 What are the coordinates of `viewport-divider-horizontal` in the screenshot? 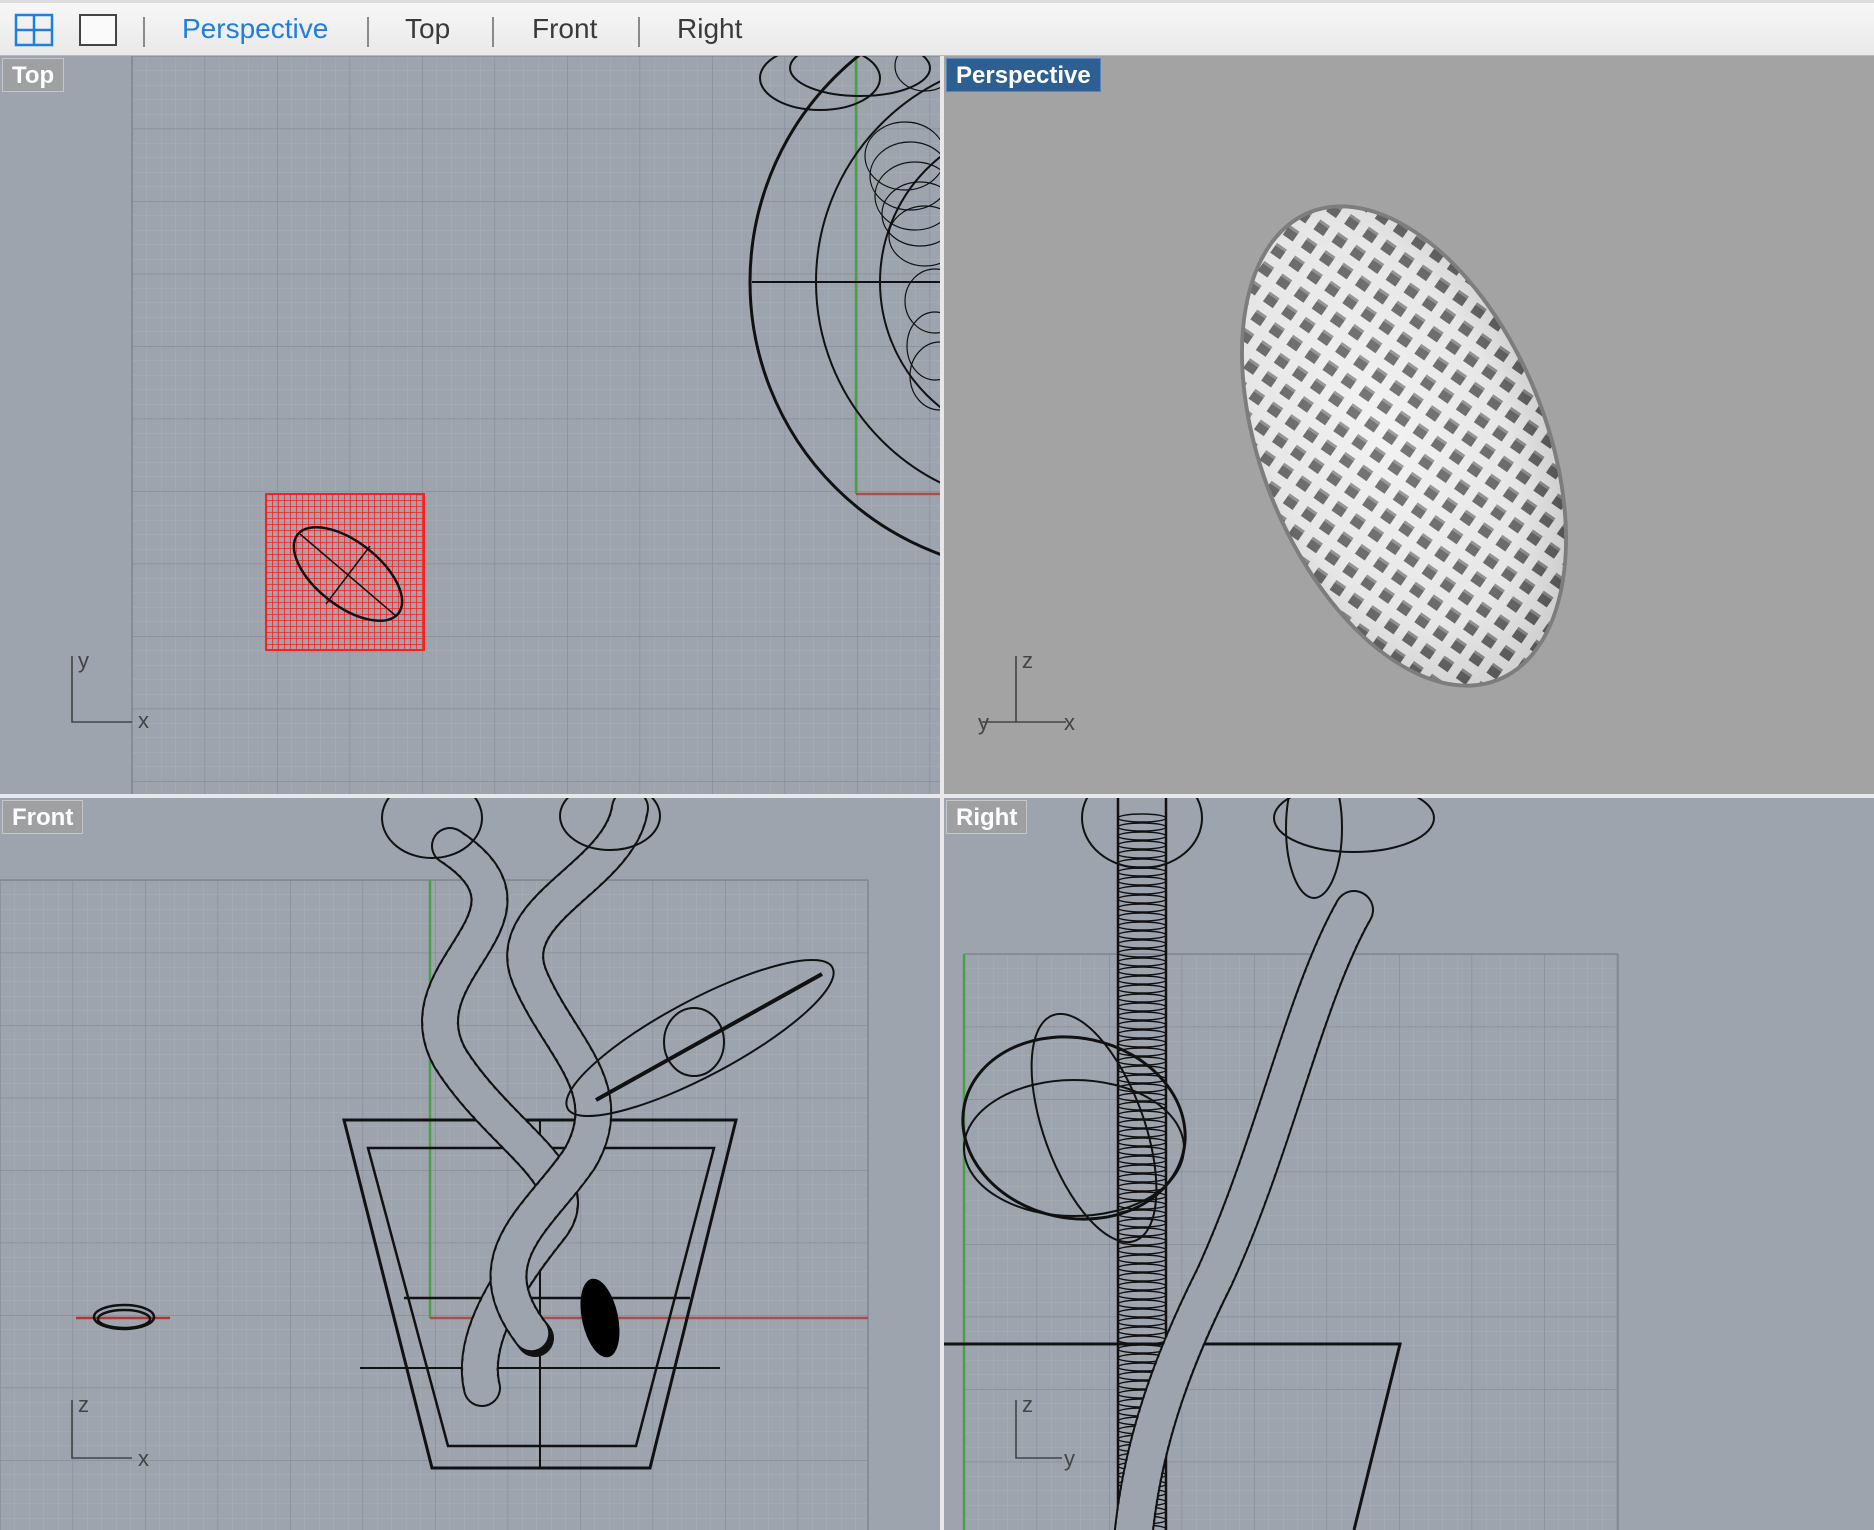 It's located at (937, 796).